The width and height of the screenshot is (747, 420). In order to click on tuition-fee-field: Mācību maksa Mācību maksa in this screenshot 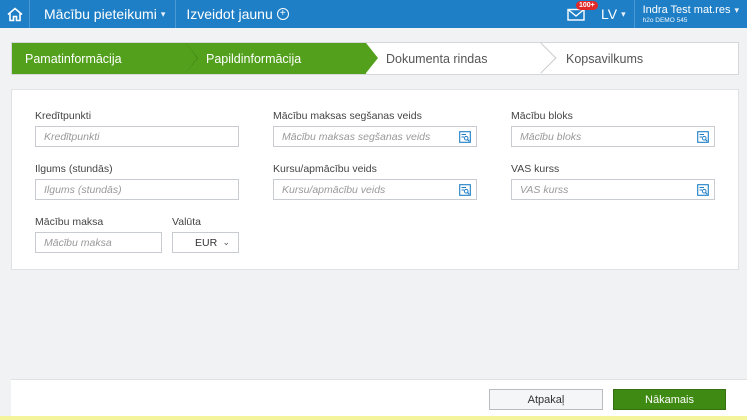, I will do `click(98, 234)`.